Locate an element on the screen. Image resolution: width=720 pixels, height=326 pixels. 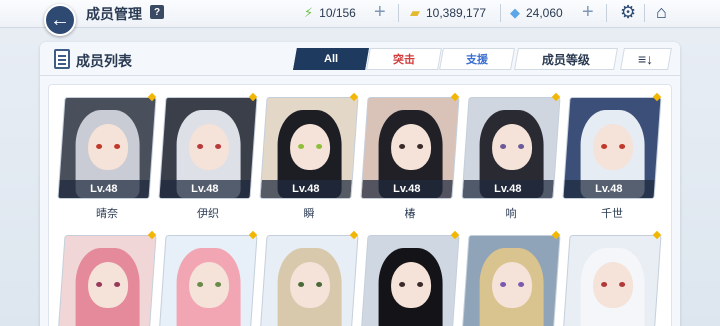
filter-tab-all: All is located at coordinates (331, 59).